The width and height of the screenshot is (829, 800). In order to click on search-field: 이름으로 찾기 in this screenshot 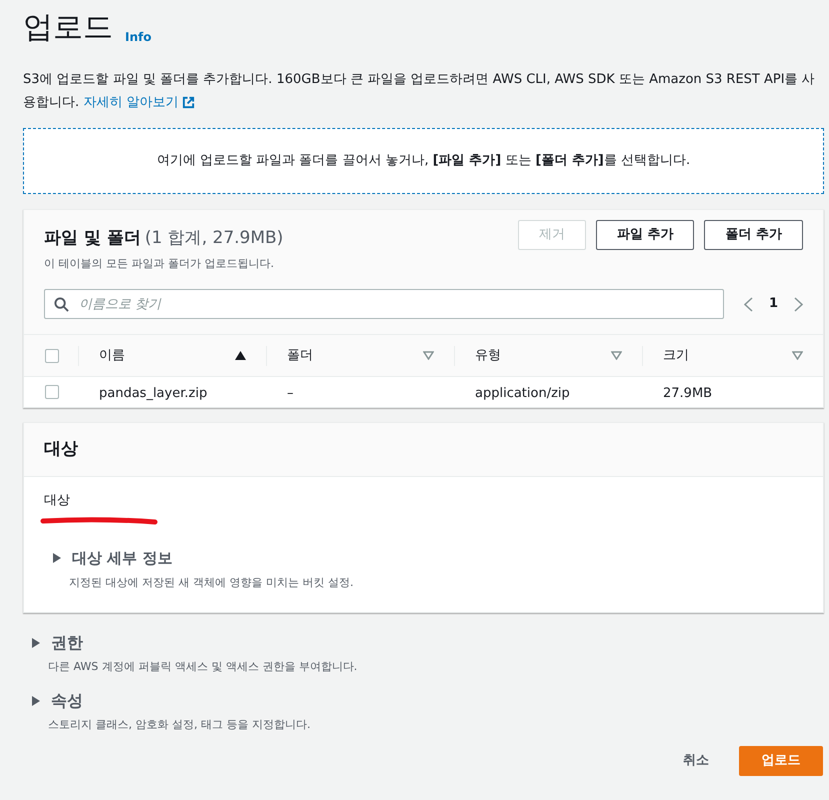, I will do `click(384, 304)`.